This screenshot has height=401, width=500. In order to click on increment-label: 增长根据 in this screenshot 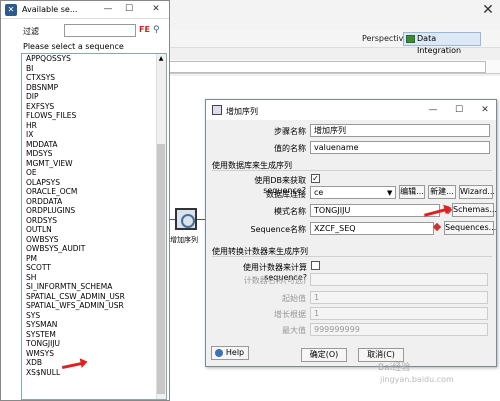, I will do `click(290, 314)`.